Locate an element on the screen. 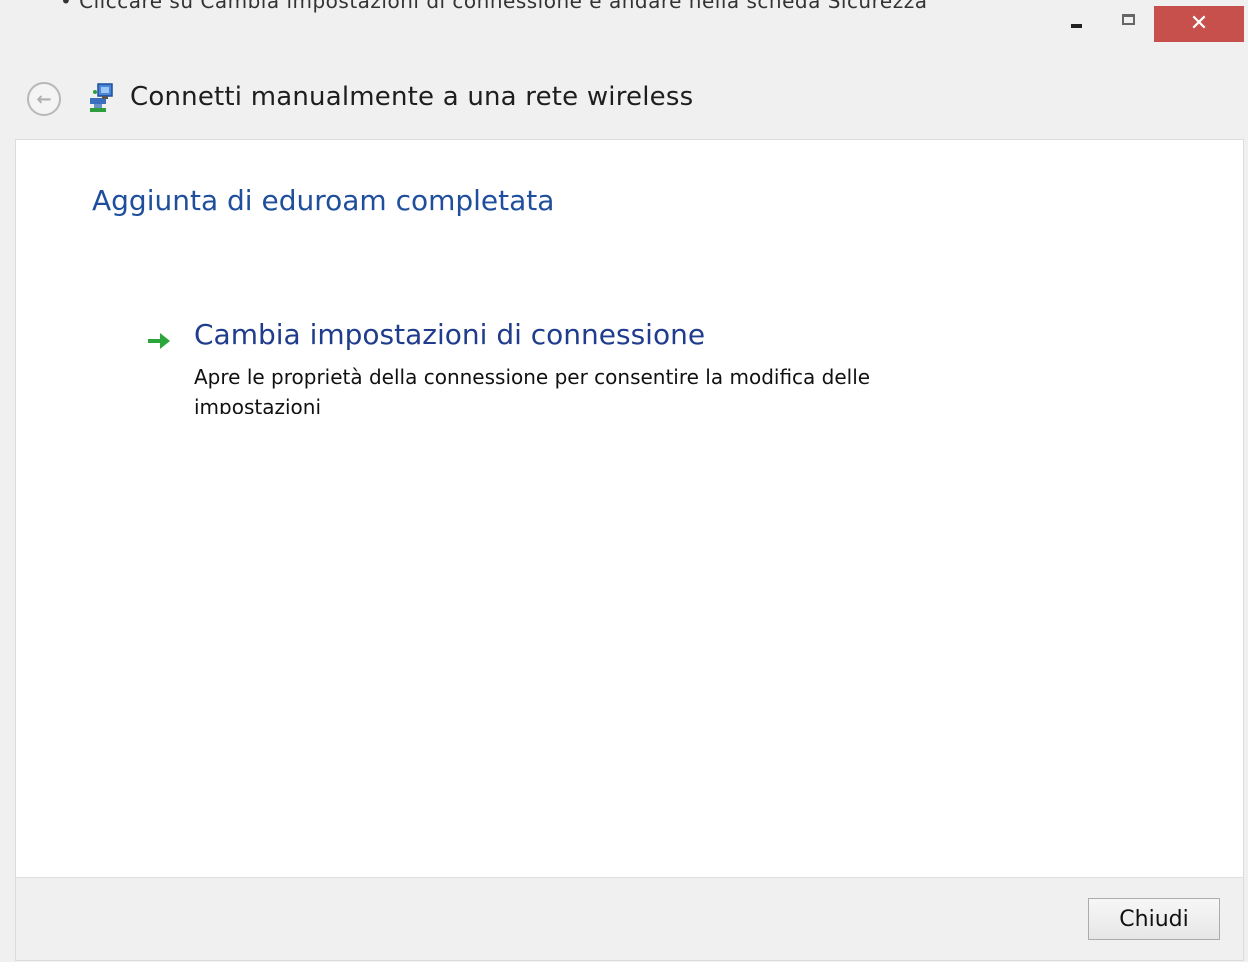 The width and height of the screenshot is (1248, 962). close-icon: ✕ is located at coordinates (1199, 23).